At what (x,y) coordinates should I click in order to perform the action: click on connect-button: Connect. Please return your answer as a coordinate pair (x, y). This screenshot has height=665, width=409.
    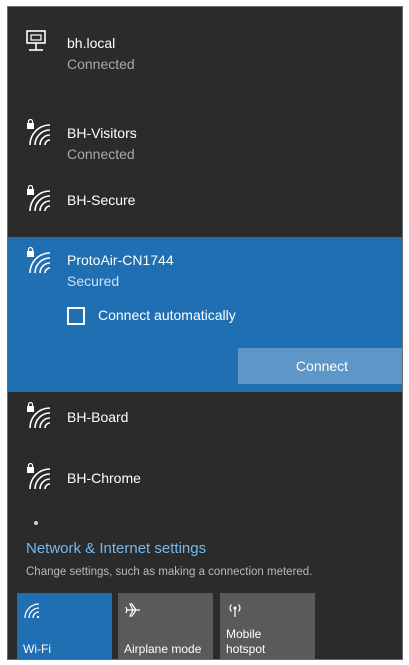
    Looking at the image, I should click on (320, 366).